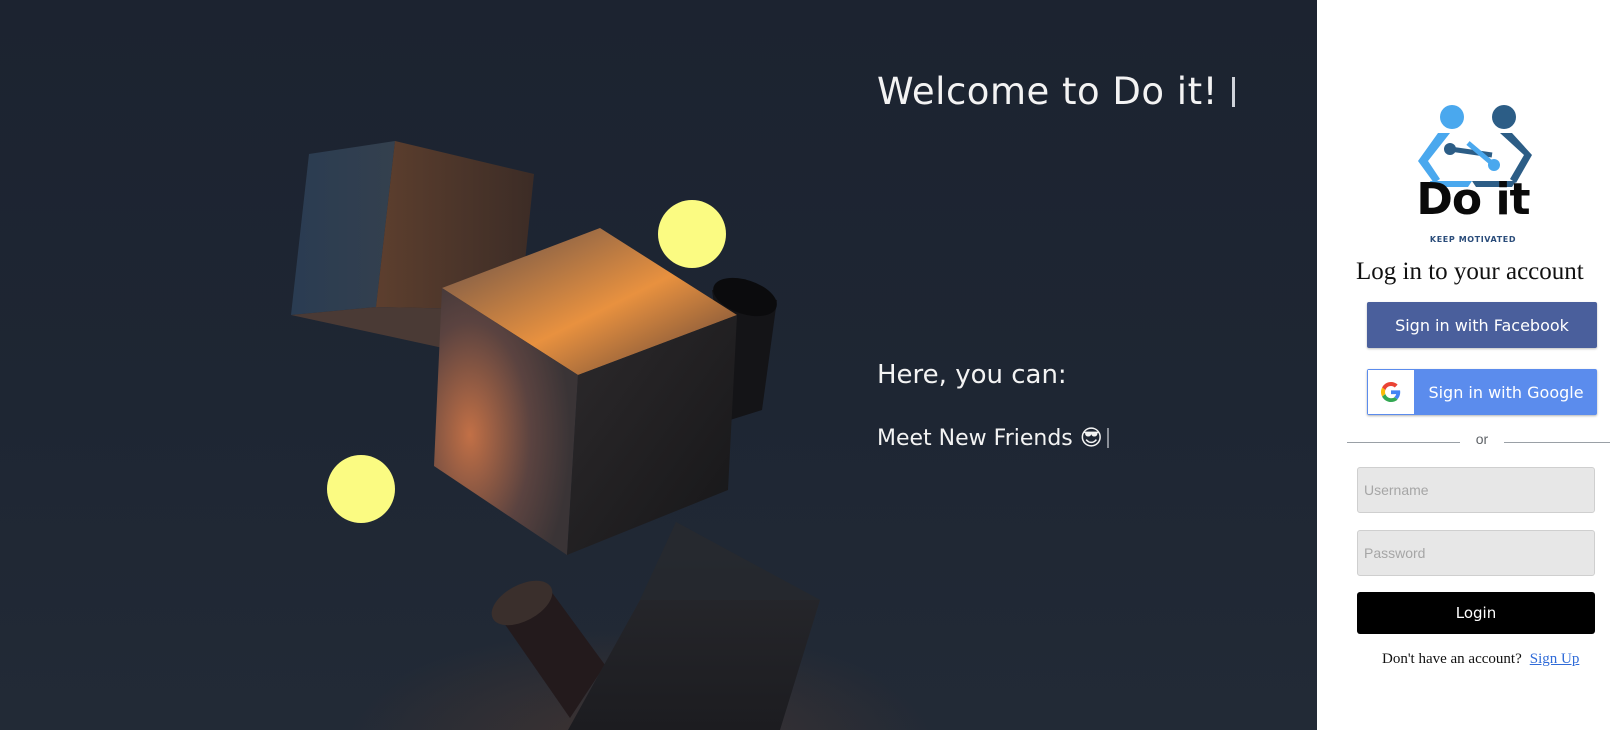 Image resolution: width=1610 pixels, height=730 pixels. I want to click on signup-prompt: Don't have an account? Sign Up, so click(1496, 659).